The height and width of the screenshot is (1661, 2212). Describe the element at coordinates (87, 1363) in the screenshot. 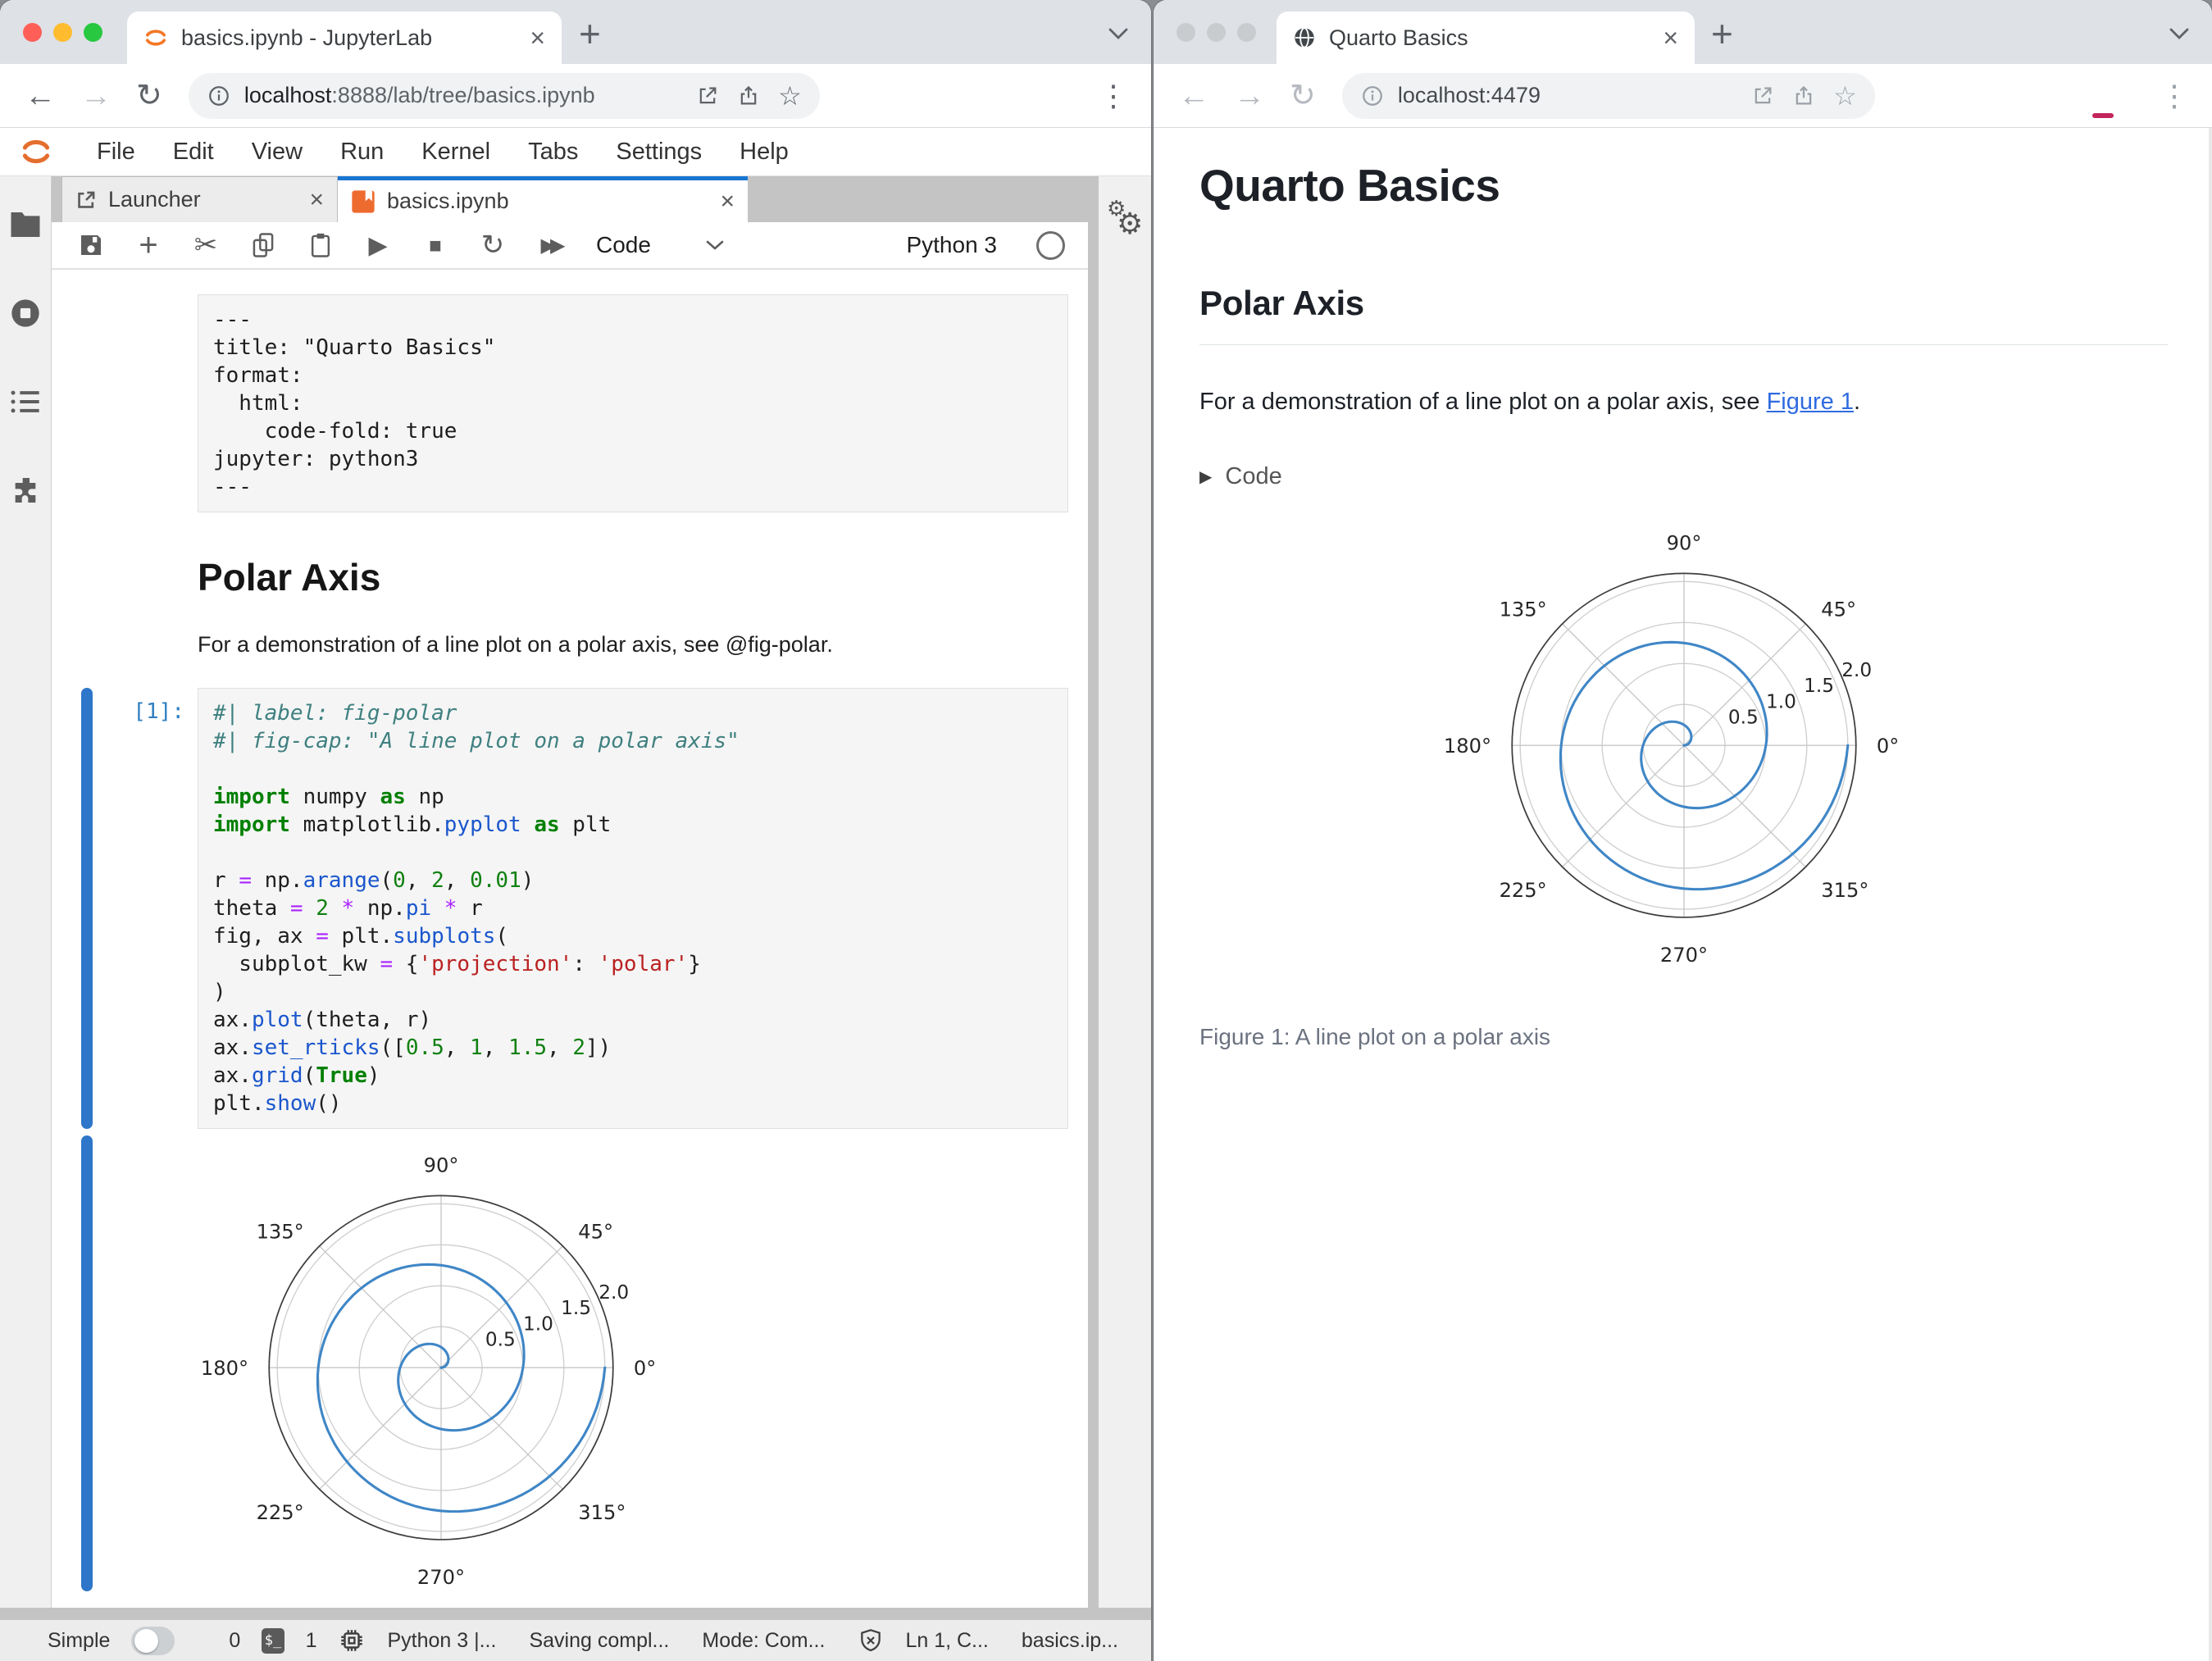

I see `output-collapser` at that location.